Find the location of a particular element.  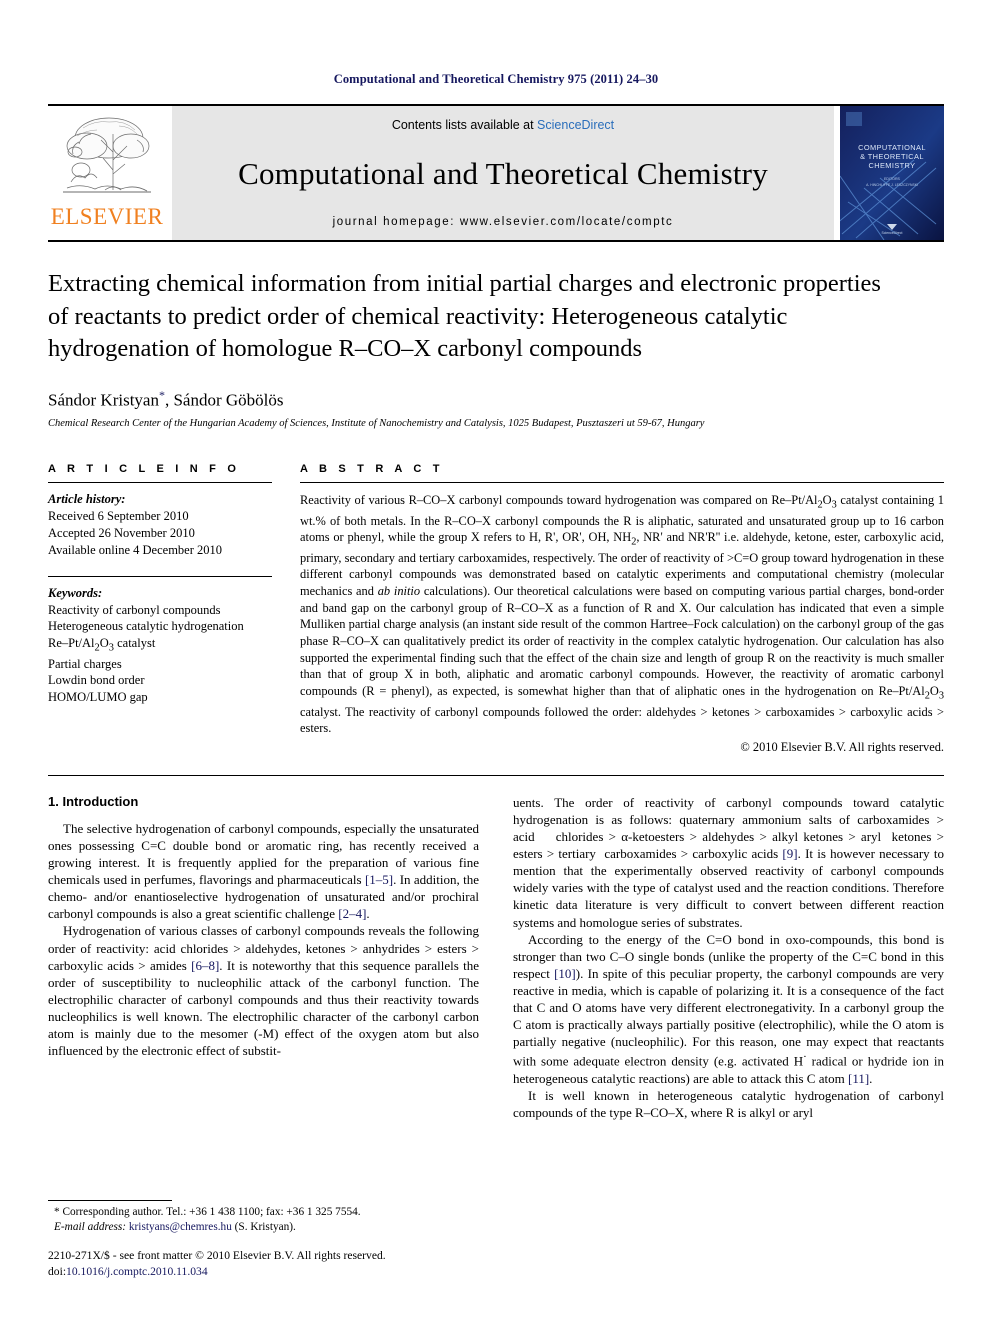

citation-link: [9] is located at coordinates (789, 853).